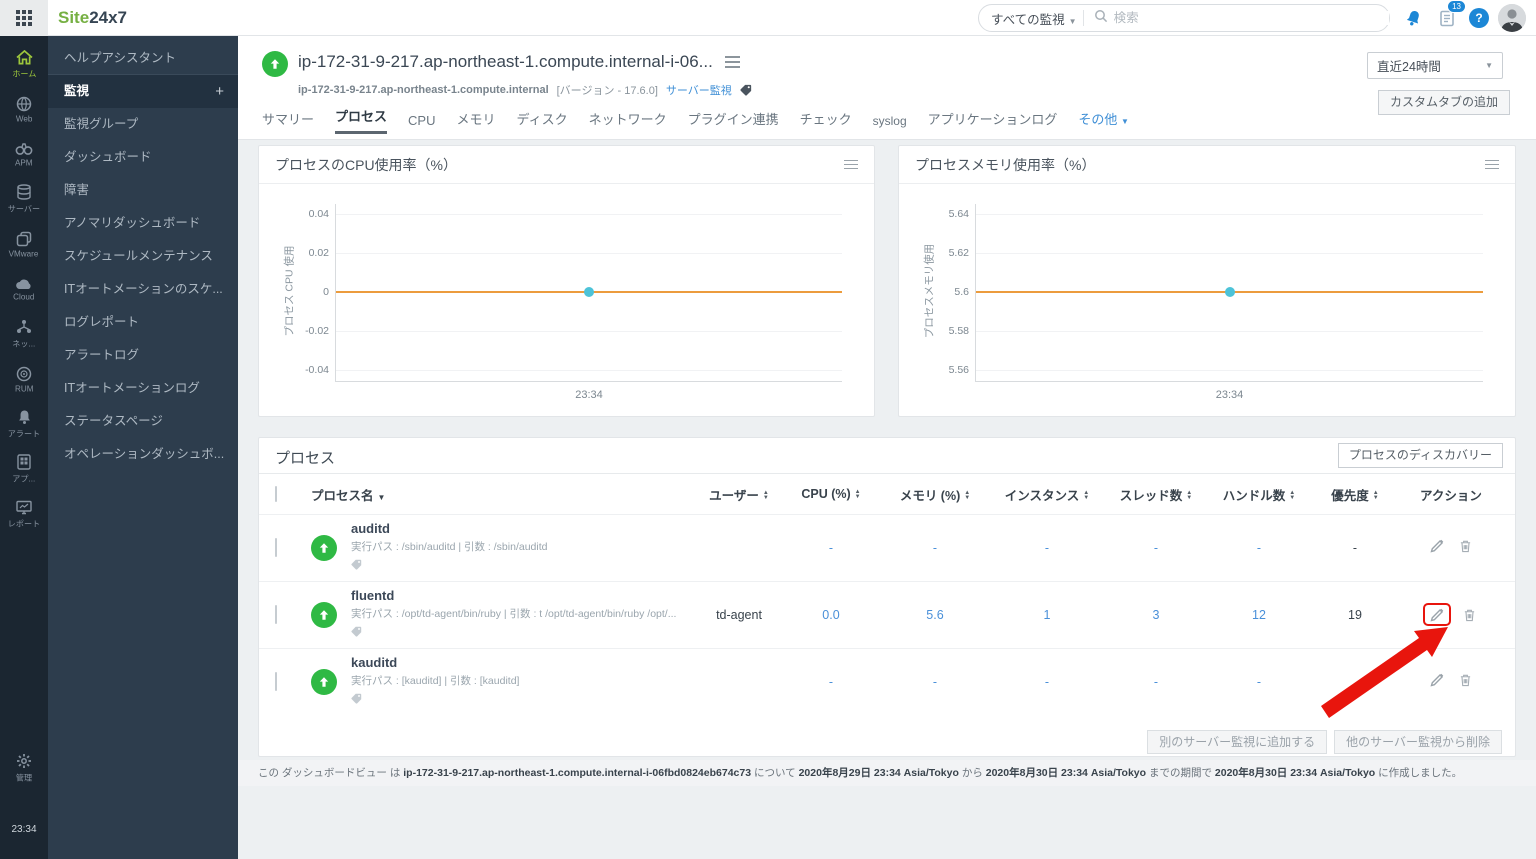 The image size is (1536, 859). What do you see at coordinates (1047, 494) in the screenshot?
I see `column-instances: インスタンス ▲ ▼` at bounding box center [1047, 494].